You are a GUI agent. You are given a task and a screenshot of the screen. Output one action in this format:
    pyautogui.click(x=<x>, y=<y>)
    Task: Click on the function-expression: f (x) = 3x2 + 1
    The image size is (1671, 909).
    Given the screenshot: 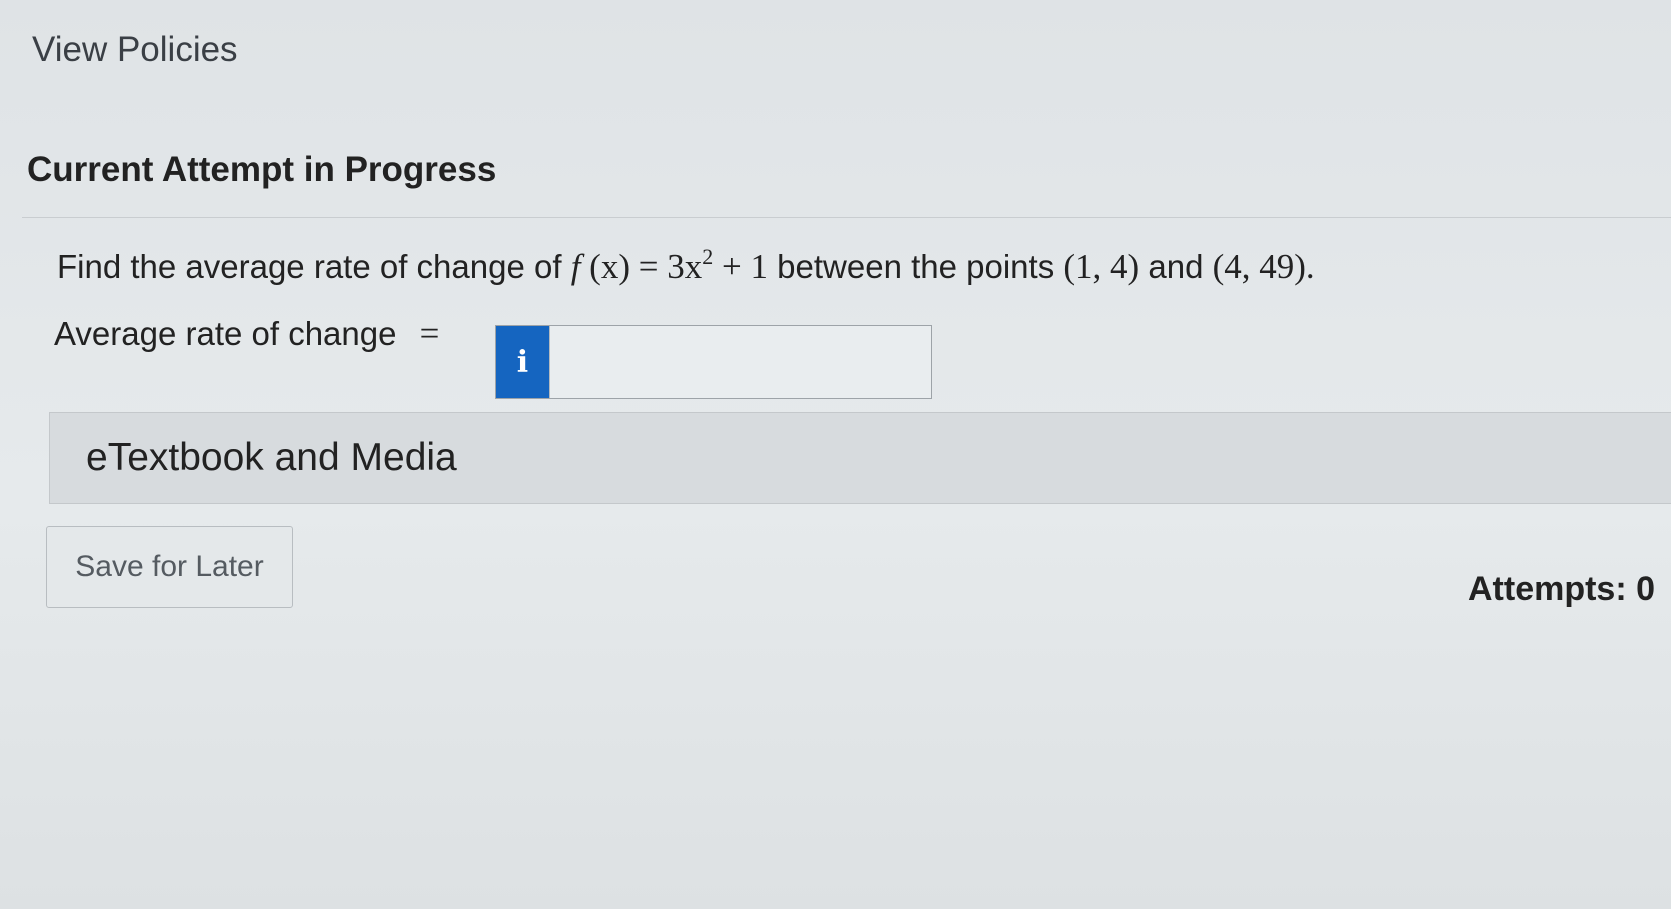 What is the action you would take?
    pyautogui.click(x=669, y=265)
    